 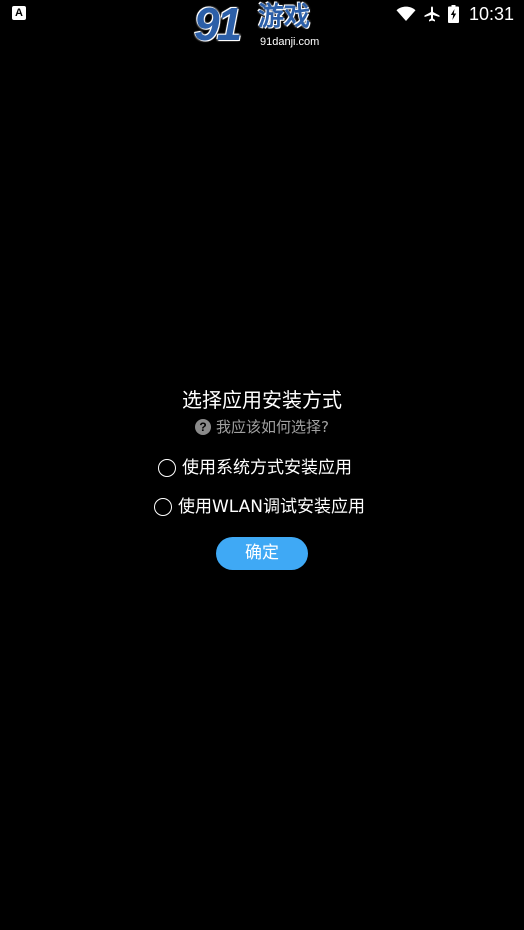 I want to click on question-icon: ?, so click(x=203, y=427).